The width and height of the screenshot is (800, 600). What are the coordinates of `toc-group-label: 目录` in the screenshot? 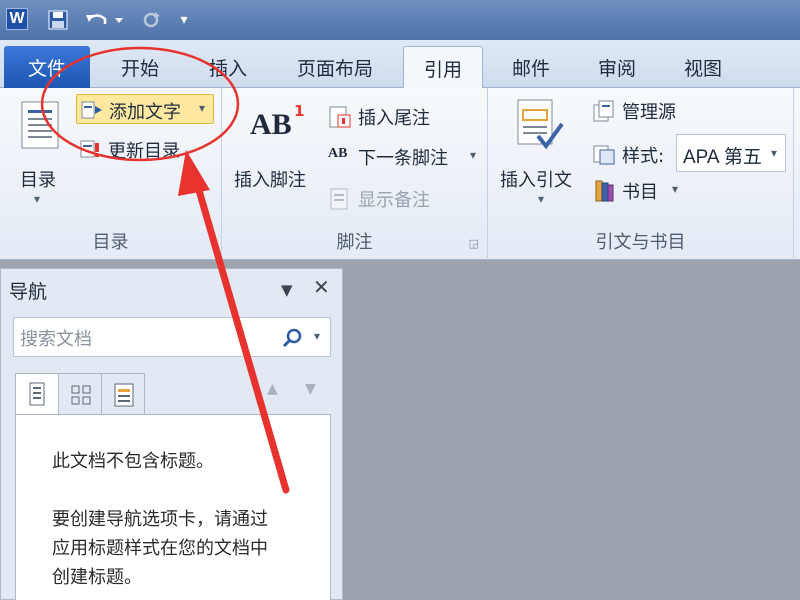 It's located at (110, 242).